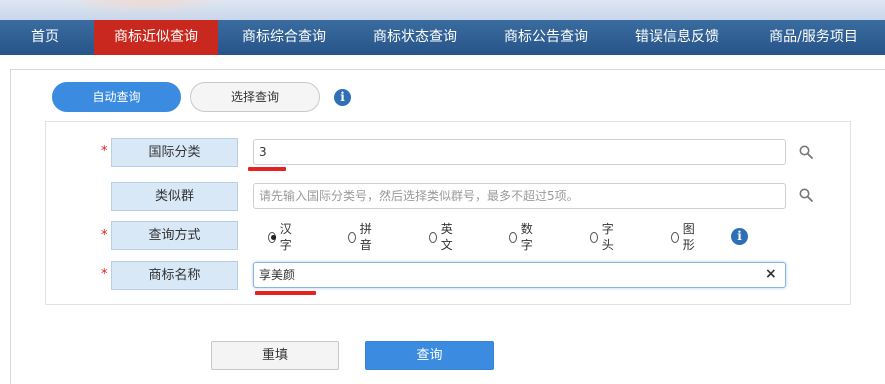 Image resolution: width=885 pixels, height=384 pixels. What do you see at coordinates (285, 237) in the screenshot?
I see `radio-label: 汉字` at bounding box center [285, 237].